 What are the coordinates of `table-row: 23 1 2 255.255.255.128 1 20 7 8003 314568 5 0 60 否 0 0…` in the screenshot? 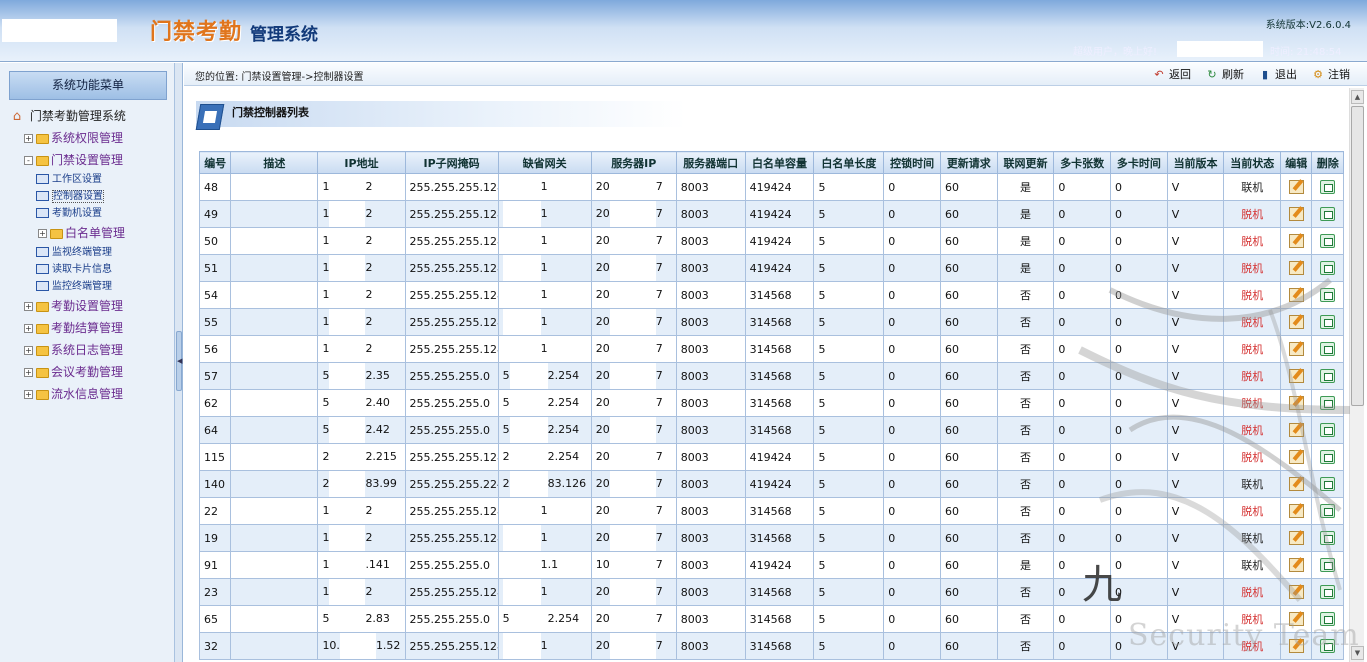 It's located at (771, 592).